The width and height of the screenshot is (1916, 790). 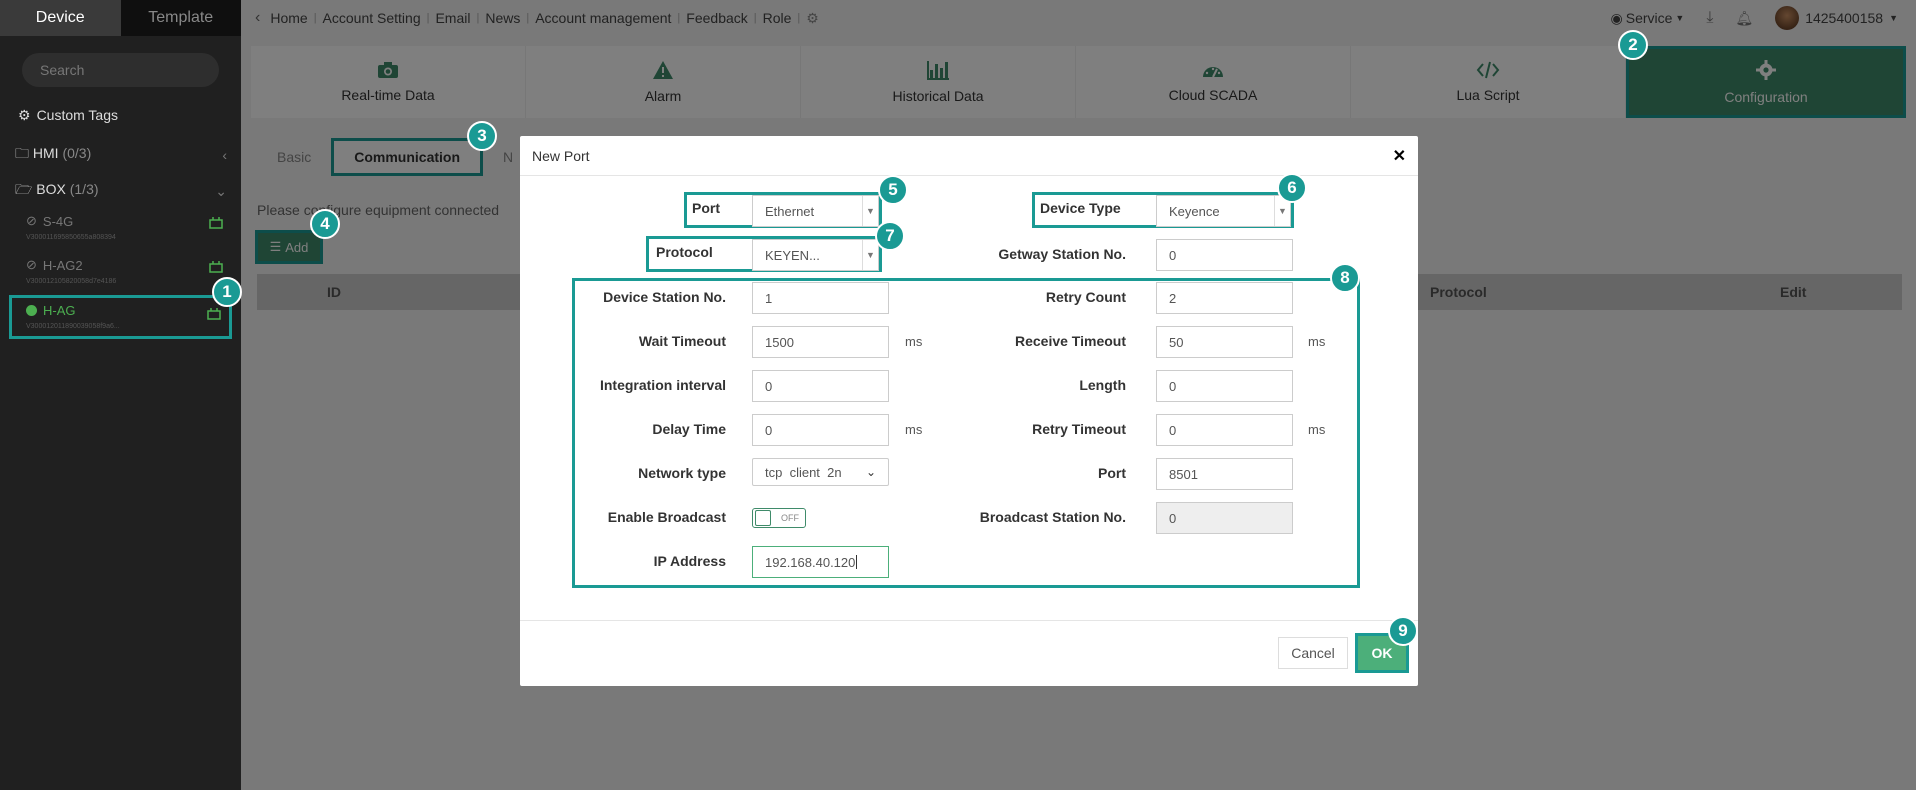 What do you see at coordinates (820, 386) in the screenshot?
I see `integration-interval-input: 0` at bounding box center [820, 386].